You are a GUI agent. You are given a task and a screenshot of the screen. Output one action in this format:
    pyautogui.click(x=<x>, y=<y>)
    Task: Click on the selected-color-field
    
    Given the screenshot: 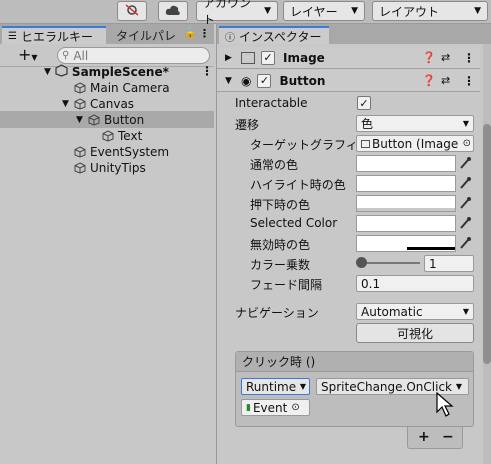 What is the action you would take?
    pyautogui.click(x=406, y=223)
    